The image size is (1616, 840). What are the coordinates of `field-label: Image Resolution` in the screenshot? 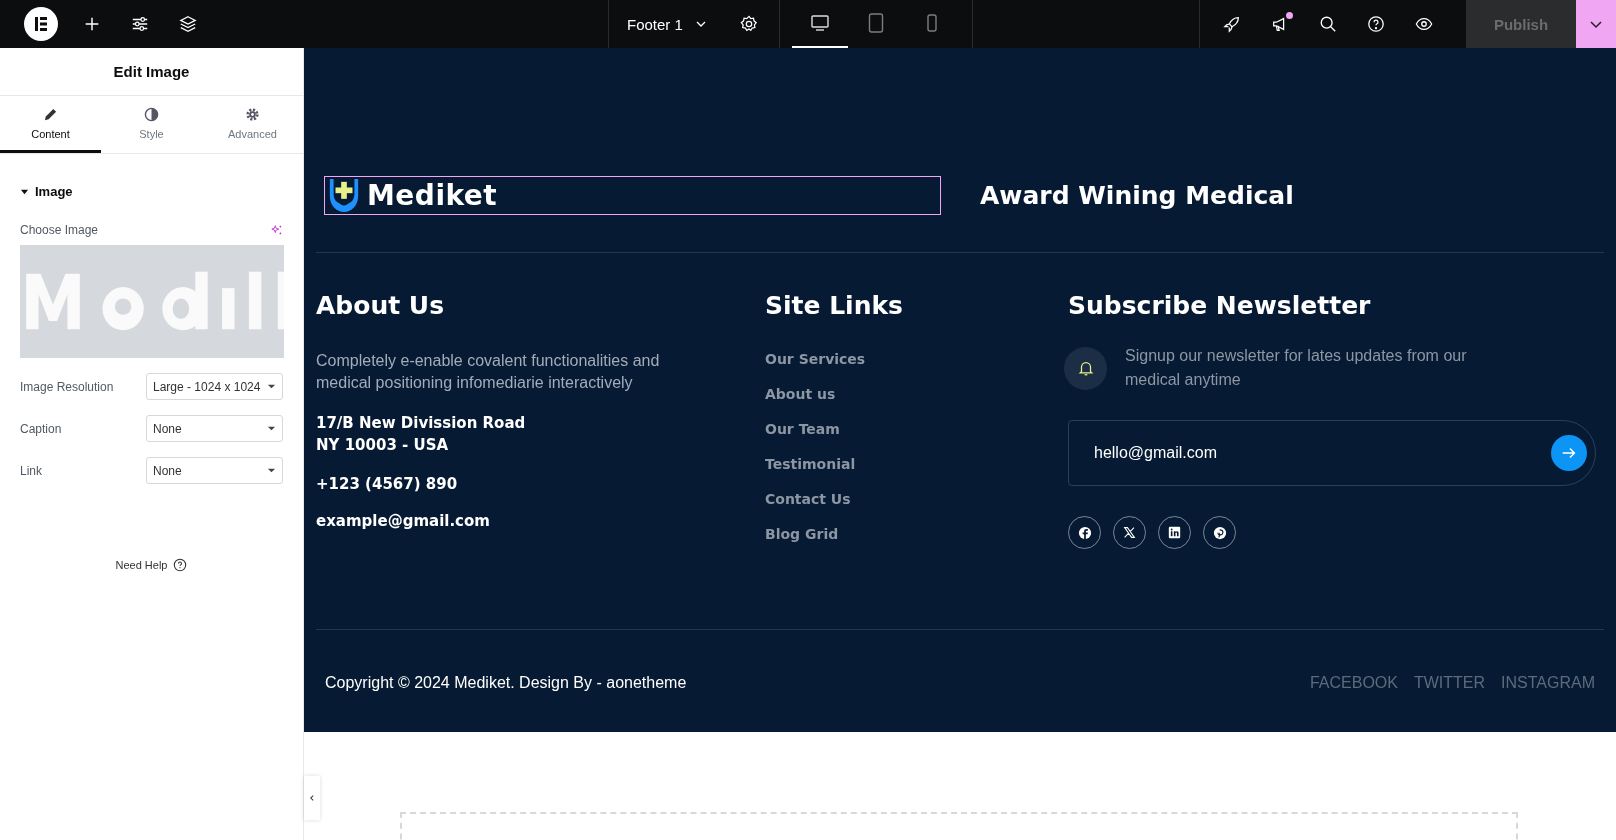 It's located at (67, 386).